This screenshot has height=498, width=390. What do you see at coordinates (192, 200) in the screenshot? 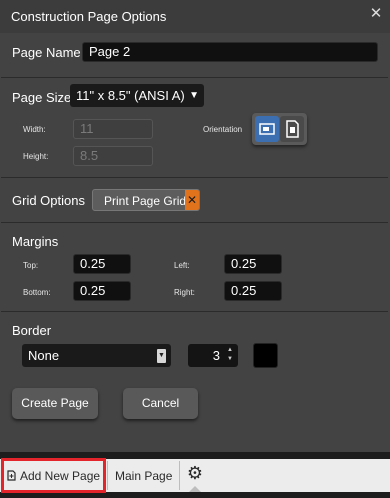
I see `remove-chip-icon: ✕` at bounding box center [192, 200].